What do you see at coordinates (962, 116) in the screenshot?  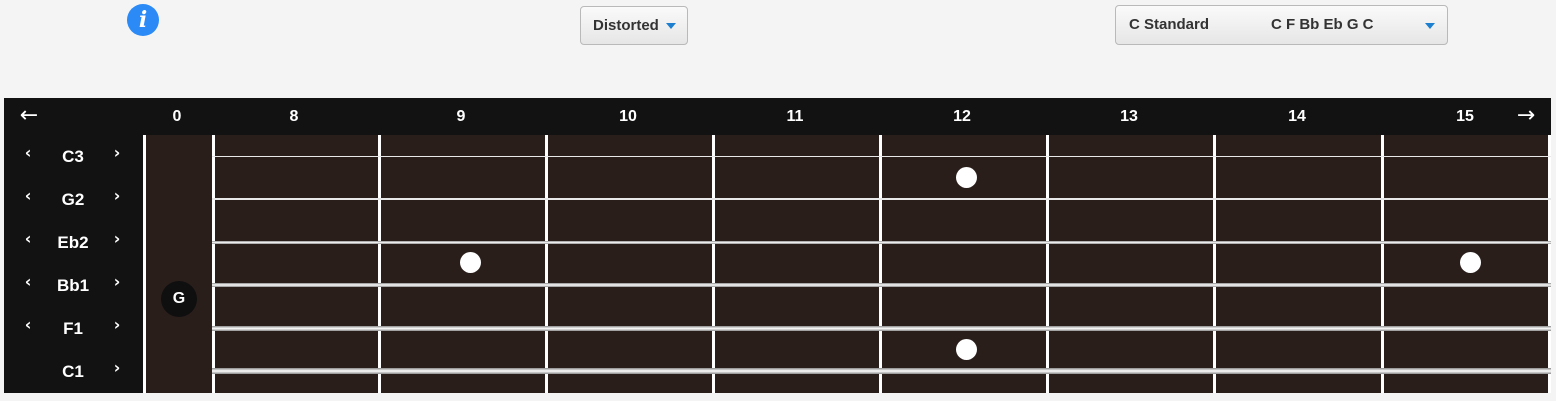 I see `fret-number: 12` at bounding box center [962, 116].